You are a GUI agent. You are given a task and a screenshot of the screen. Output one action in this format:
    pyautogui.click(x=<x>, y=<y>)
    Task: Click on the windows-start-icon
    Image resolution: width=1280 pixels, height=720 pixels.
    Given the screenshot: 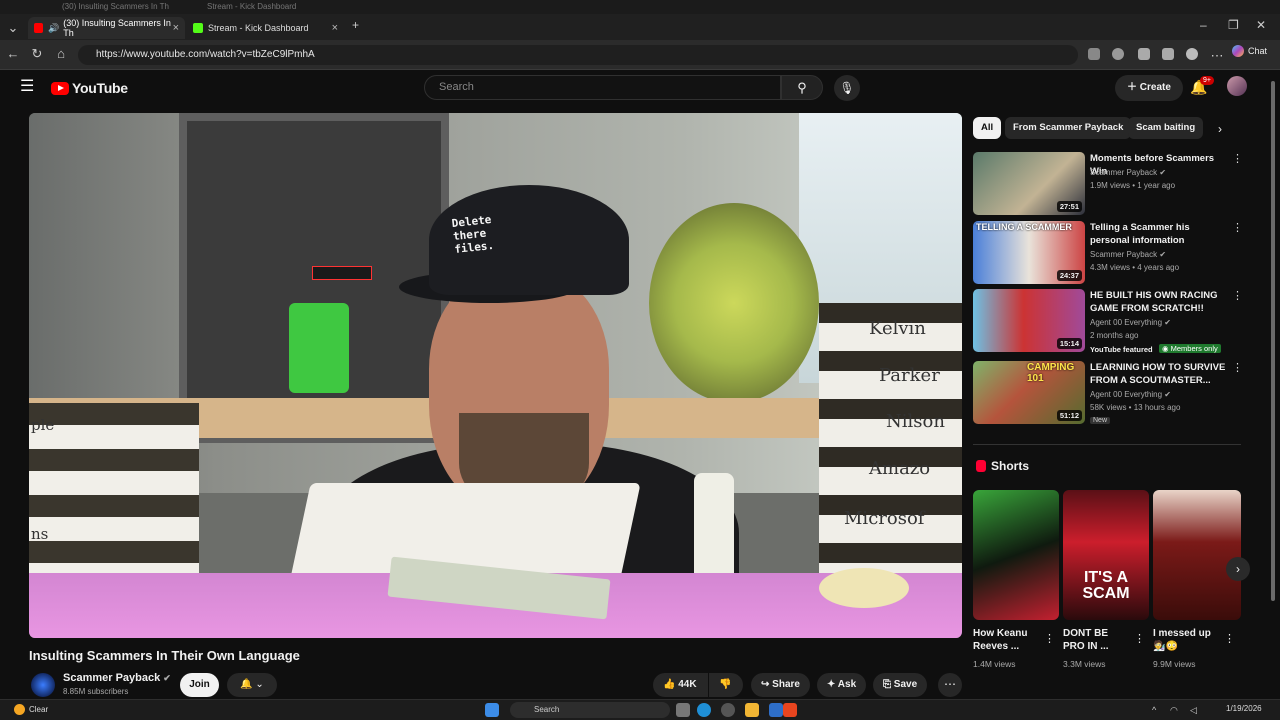 What is the action you would take?
    pyautogui.click(x=492, y=710)
    